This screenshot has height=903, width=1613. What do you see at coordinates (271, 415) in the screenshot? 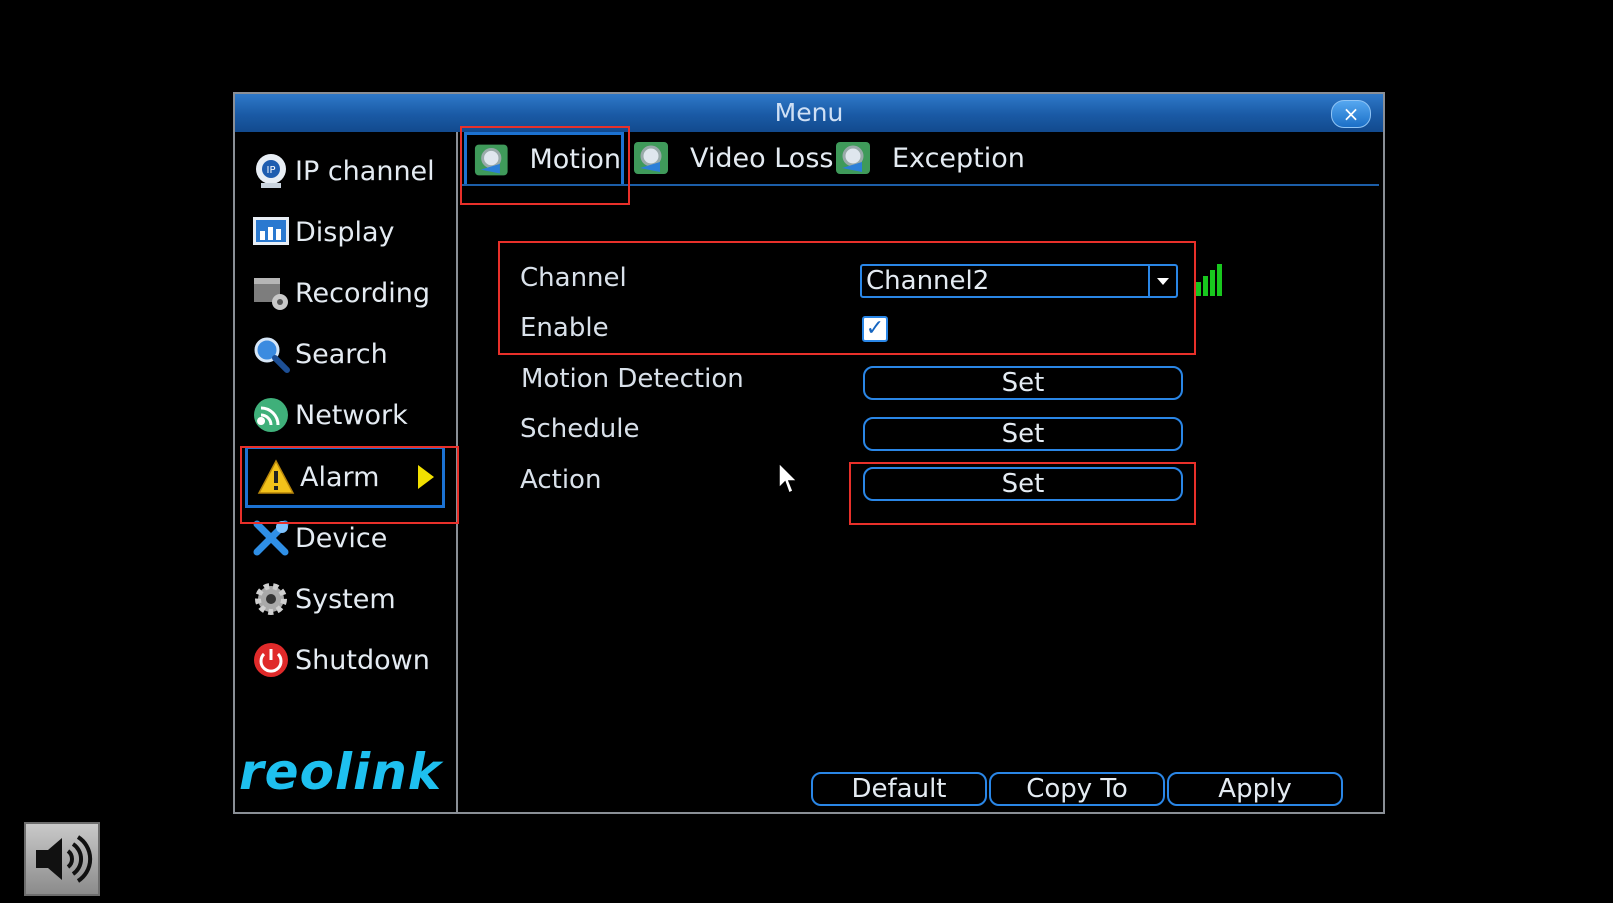
I see `network-icon` at bounding box center [271, 415].